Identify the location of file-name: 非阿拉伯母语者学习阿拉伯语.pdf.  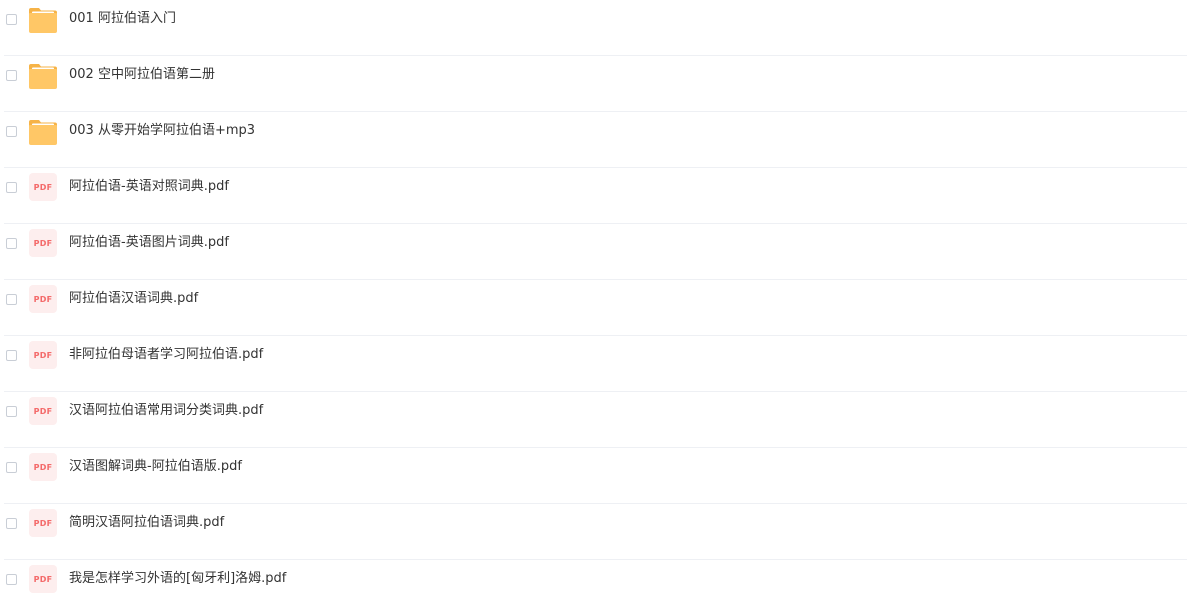
(166, 355).